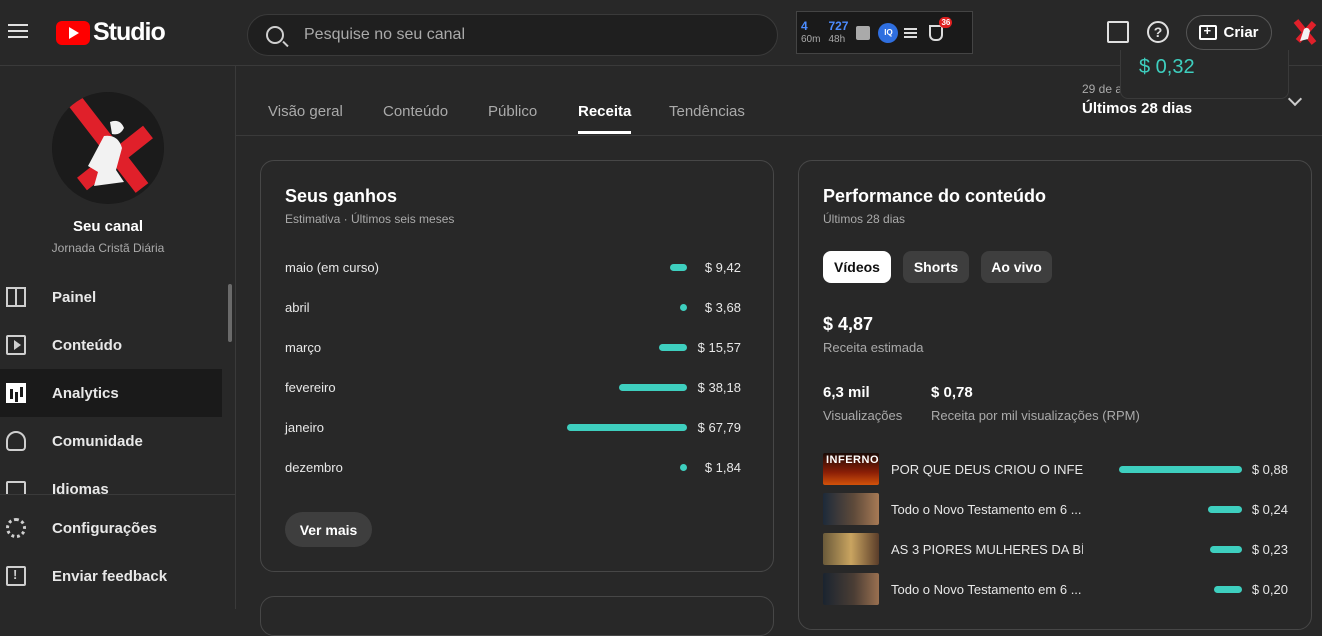 Image resolution: width=1322 pixels, height=636 pixels. What do you see at coordinates (310, 387) in the screenshot?
I see `earnings-month: fevereiro` at bounding box center [310, 387].